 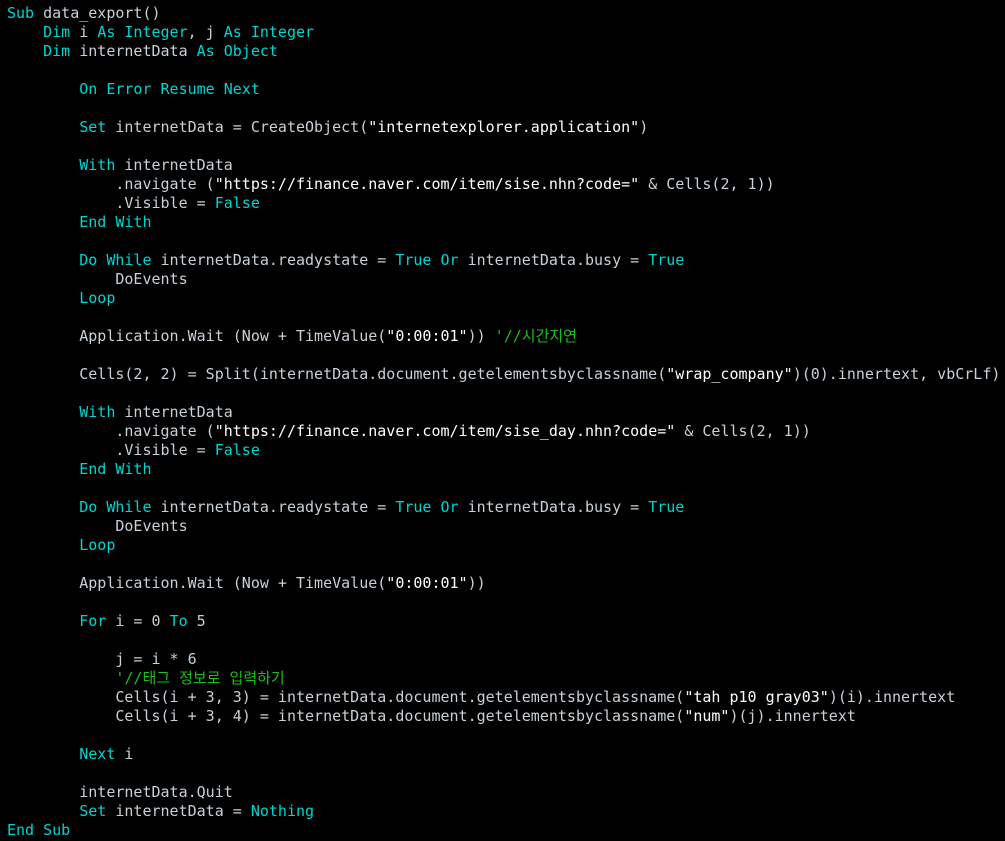 I want to click on identifier-token: internetData =, so click(x=183, y=811).